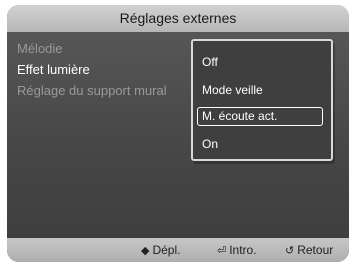 The width and height of the screenshot is (356, 267). I want to click on updown-arrow-icon: ◆, so click(145, 251).